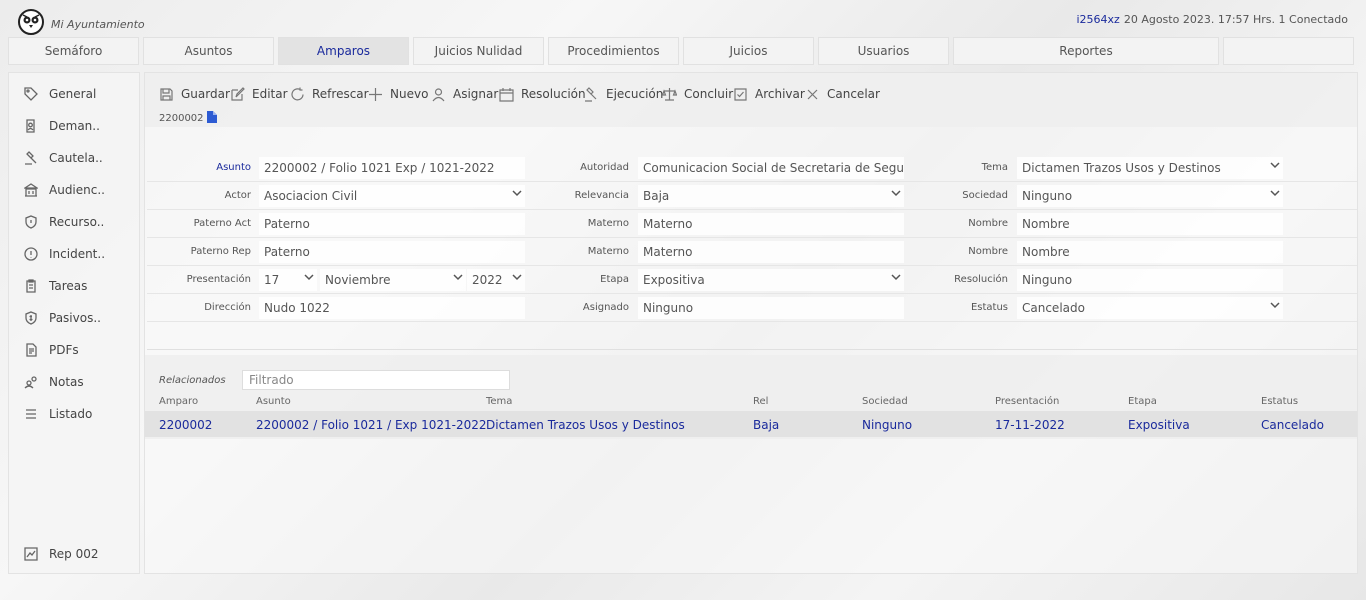  I want to click on edit-button: Editar, so click(259, 94).